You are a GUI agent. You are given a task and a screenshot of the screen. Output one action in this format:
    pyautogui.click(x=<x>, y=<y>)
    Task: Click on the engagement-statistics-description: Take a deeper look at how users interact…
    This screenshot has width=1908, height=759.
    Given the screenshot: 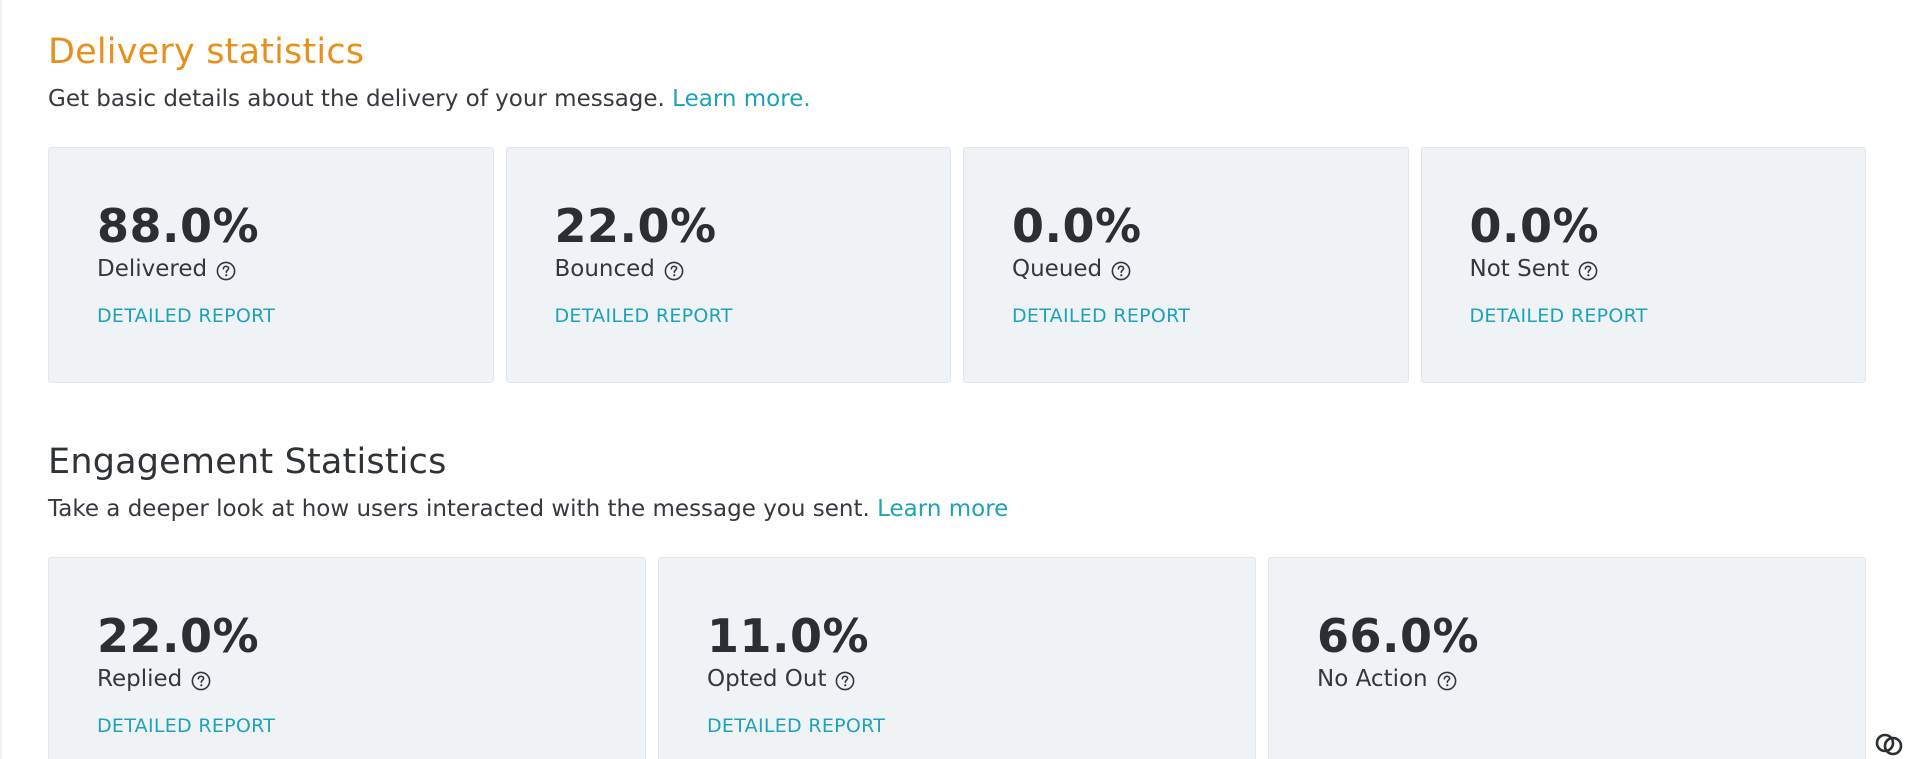 What is the action you would take?
    pyautogui.click(x=957, y=509)
    